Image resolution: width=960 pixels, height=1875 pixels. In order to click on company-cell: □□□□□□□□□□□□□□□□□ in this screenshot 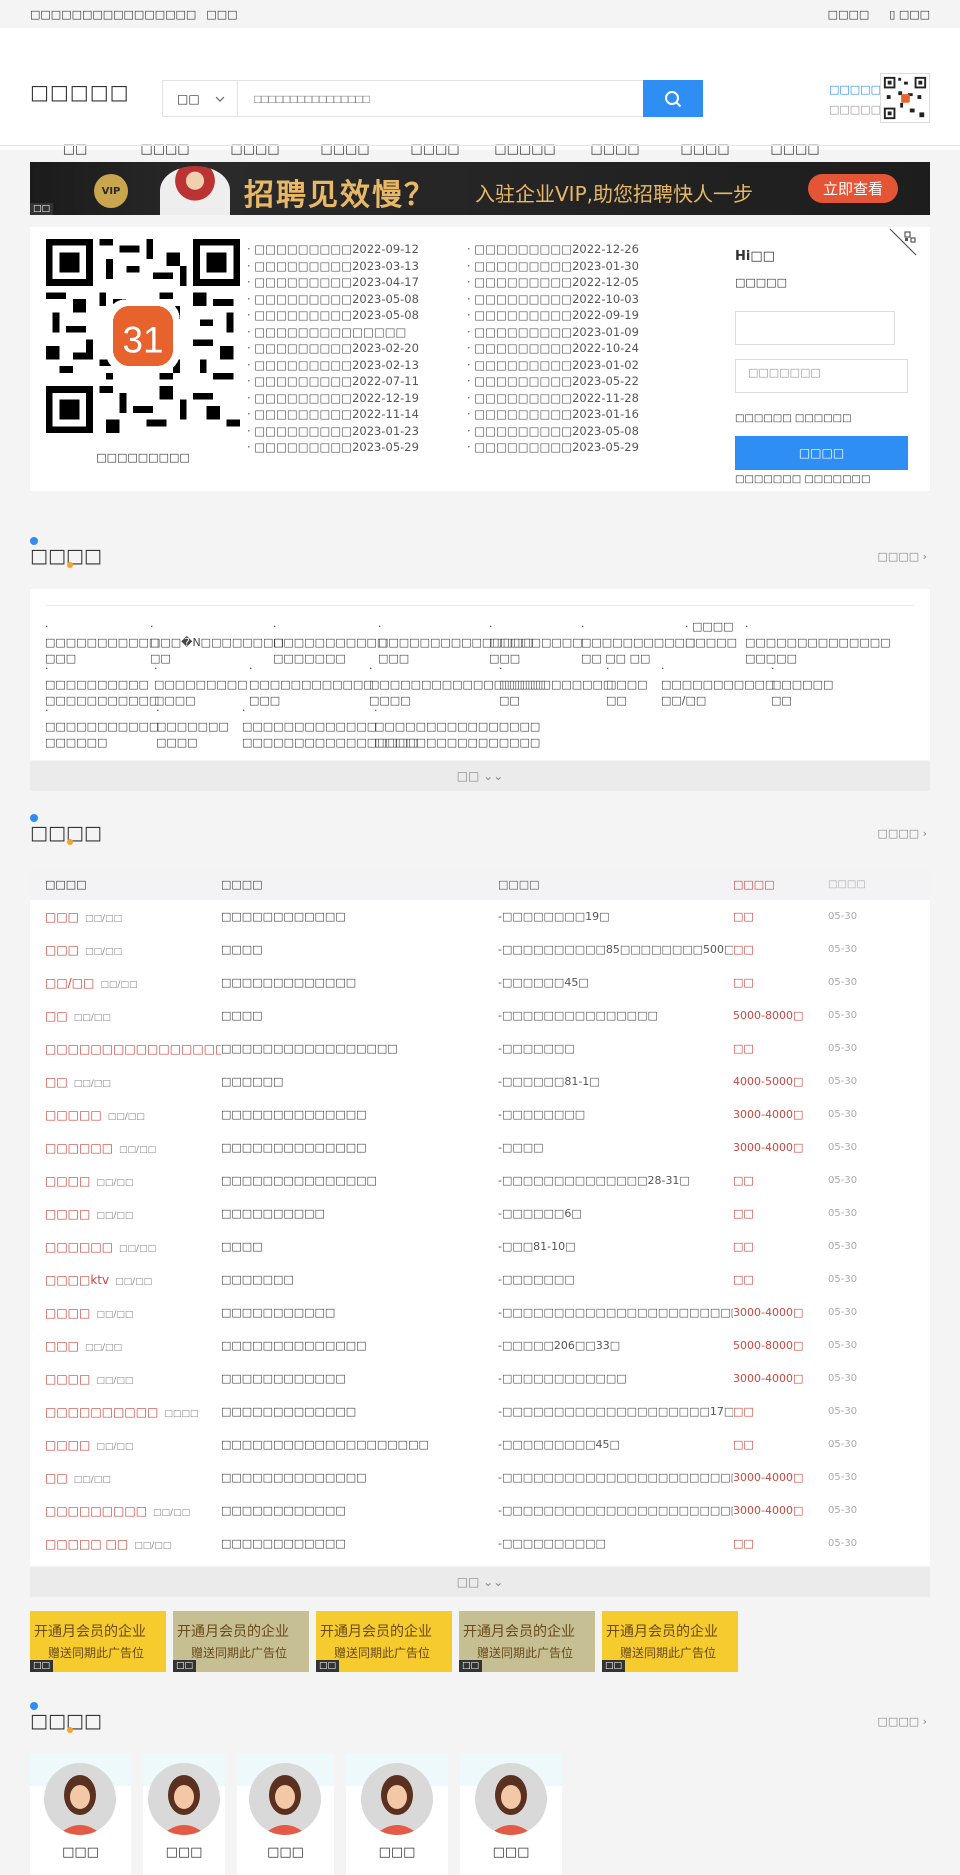, I will do `click(359, 1048)`.